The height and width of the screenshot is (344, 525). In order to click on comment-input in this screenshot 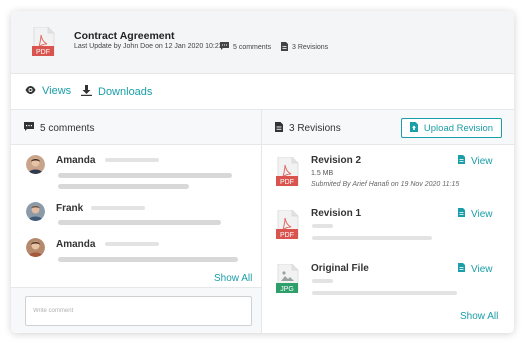, I will do `click(138, 311)`.